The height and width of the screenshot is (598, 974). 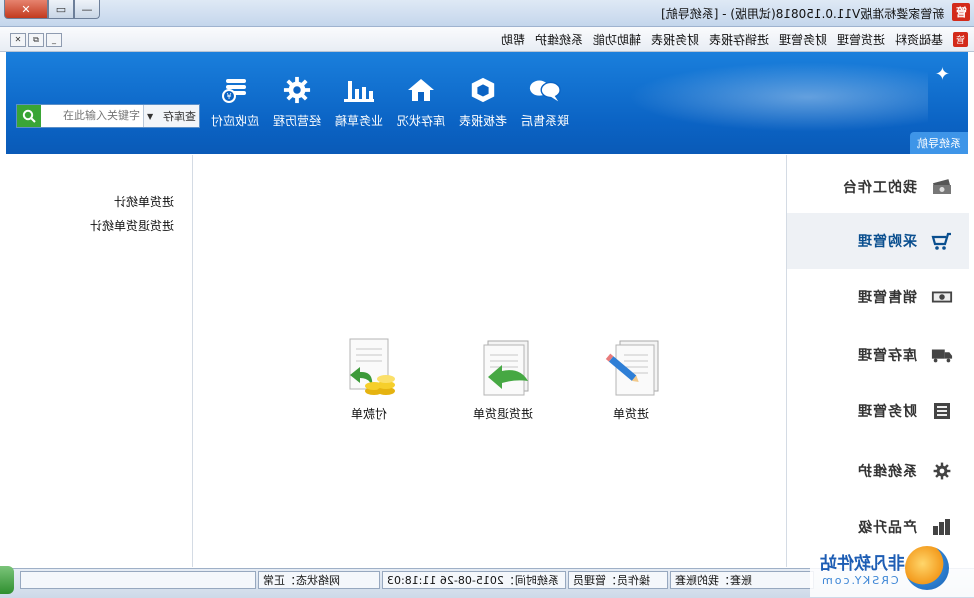 I want to click on tool-inventory-status-label: 库存状况, so click(x=420, y=121).